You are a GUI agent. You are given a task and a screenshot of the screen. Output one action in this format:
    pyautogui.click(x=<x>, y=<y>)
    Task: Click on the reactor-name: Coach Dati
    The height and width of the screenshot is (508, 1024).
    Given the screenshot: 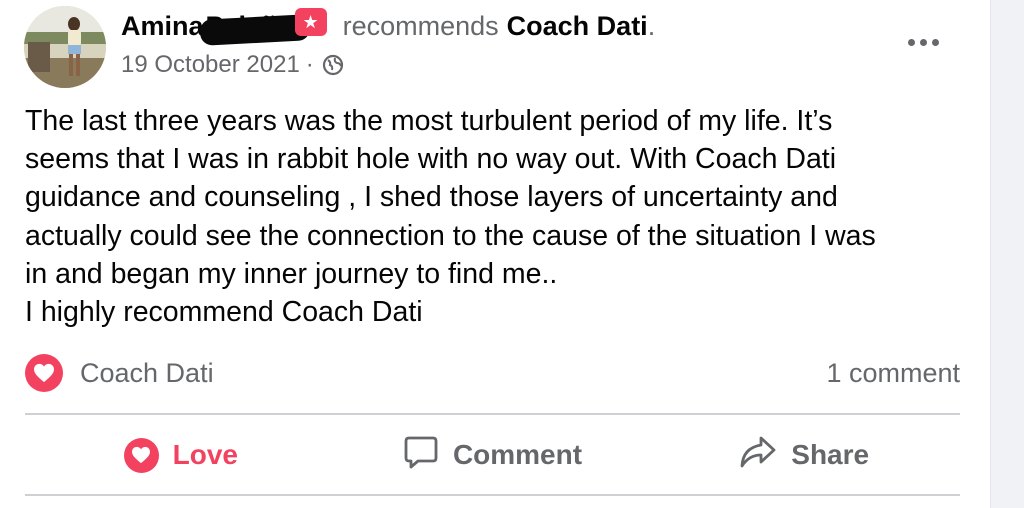 What is the action you would take?
    pyautogui.click(x=147, y=373)
    